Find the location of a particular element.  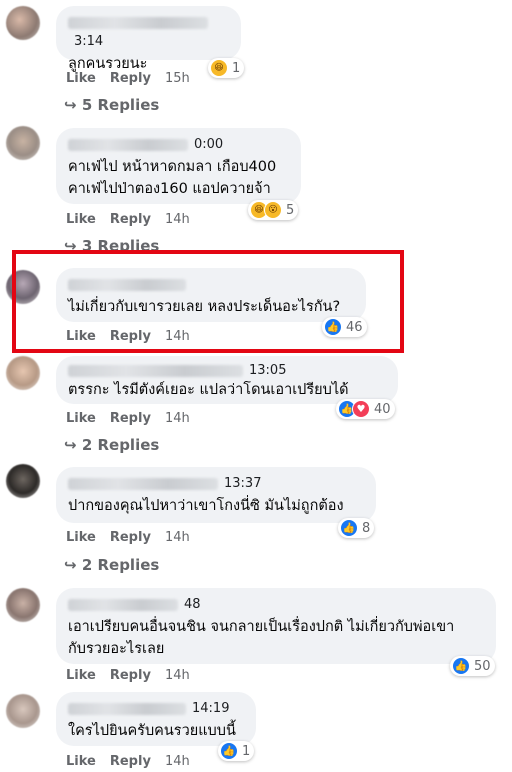

reaction-badge: 😆 😮 5 is located at coordinates (273, 210).